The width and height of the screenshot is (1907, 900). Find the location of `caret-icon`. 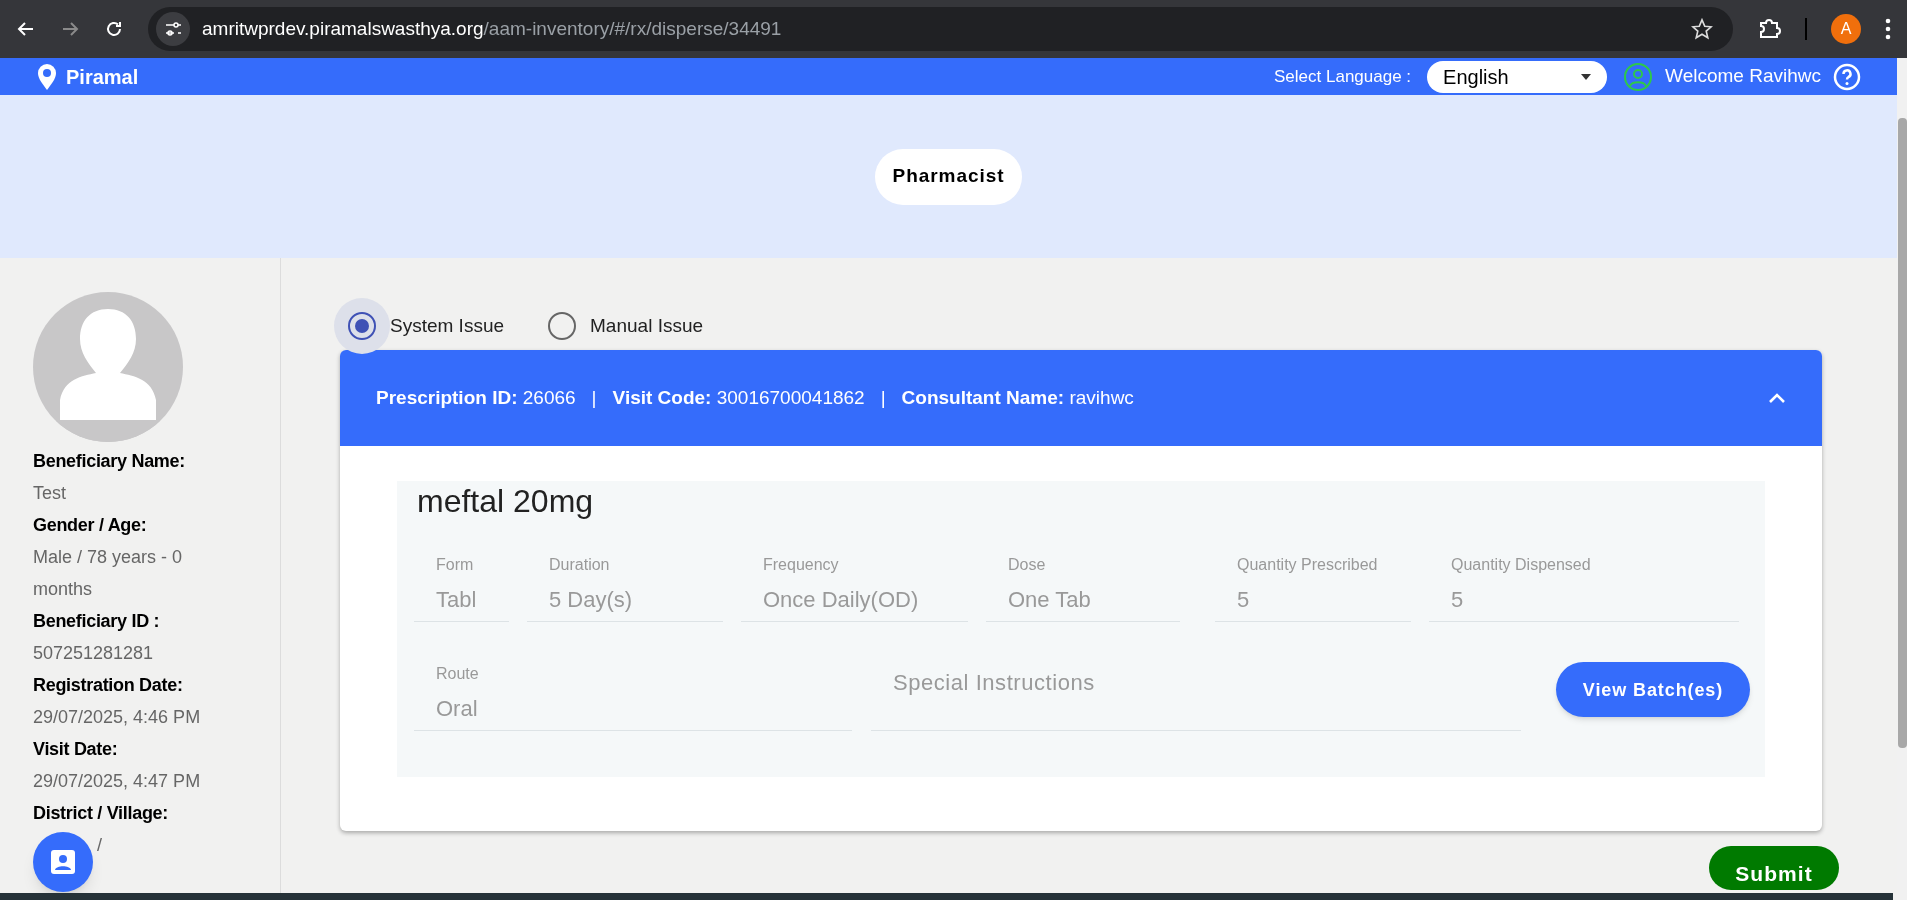

caret-icon is located at coordinates (1586, 76).